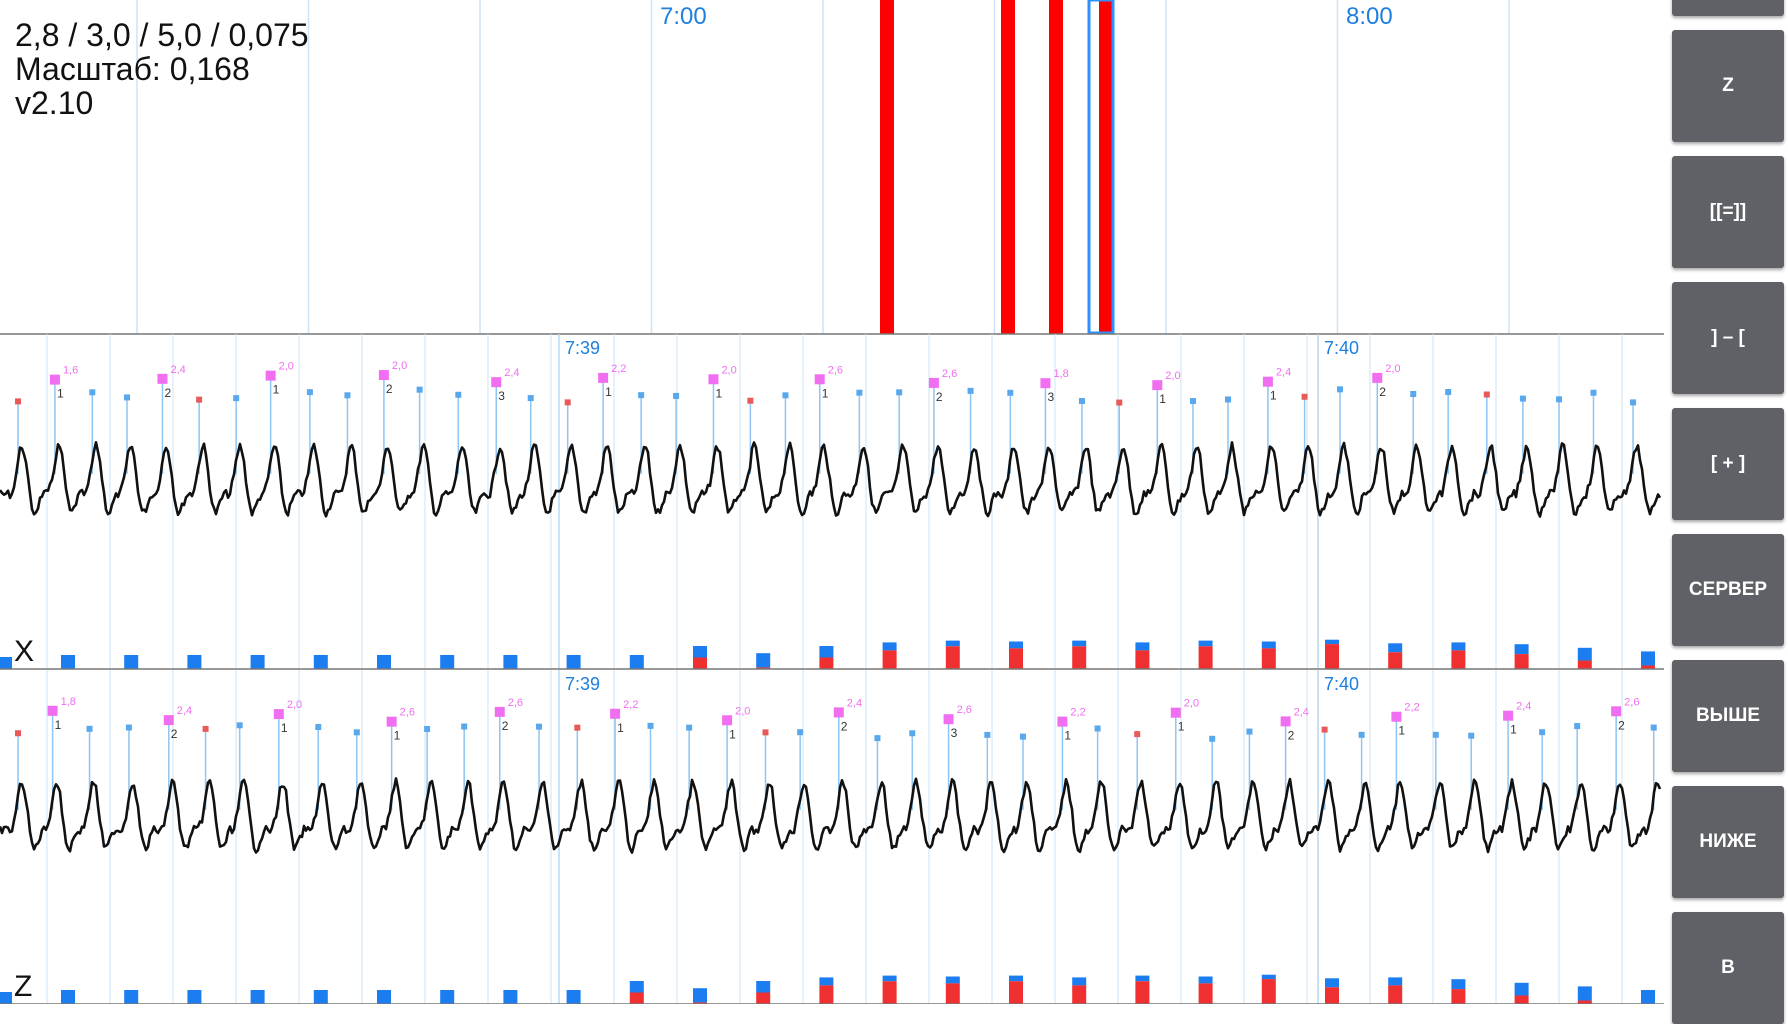 The image size is (1788, 1024). I want to click on top-hidden-button, so click(1728, 8).